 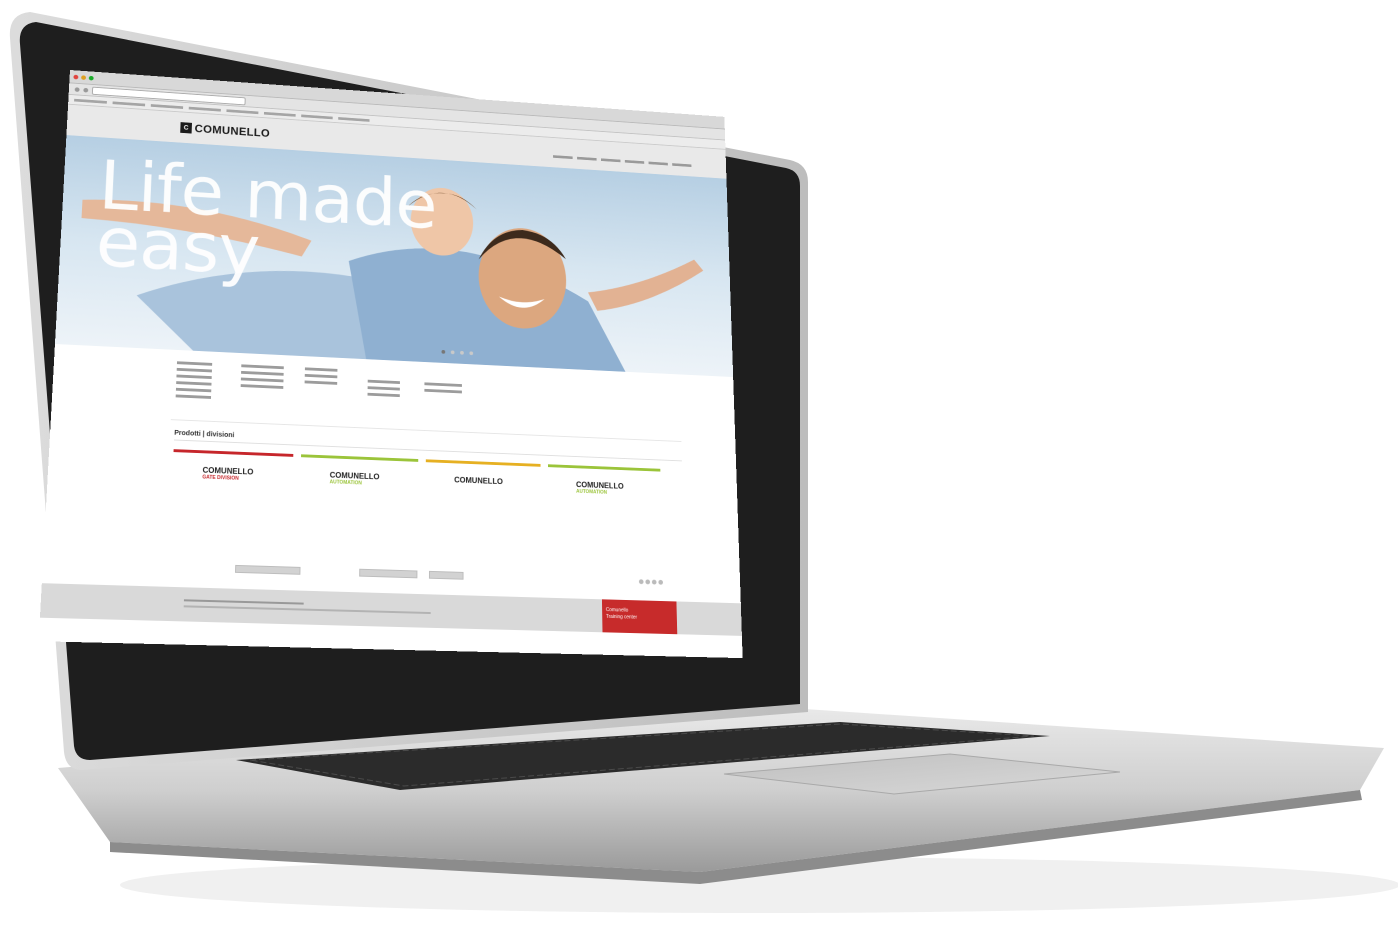 I want to click on division-card-automation-2: COMUNELLO AUTOMATION, so click(x=604, y=480).